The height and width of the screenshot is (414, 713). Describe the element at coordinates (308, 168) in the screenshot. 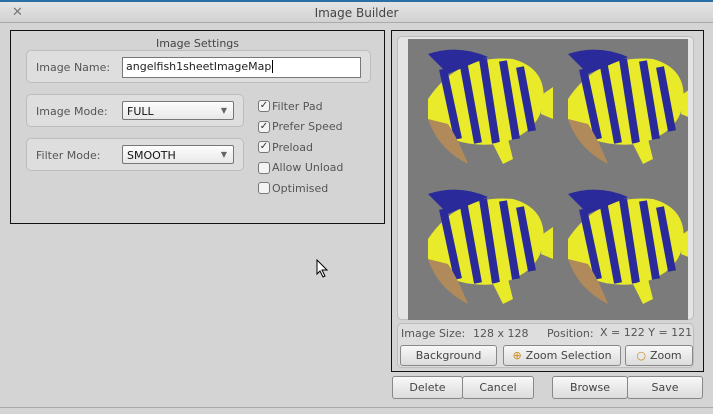

I see `checkbox-label: Allow Unload` at that location.